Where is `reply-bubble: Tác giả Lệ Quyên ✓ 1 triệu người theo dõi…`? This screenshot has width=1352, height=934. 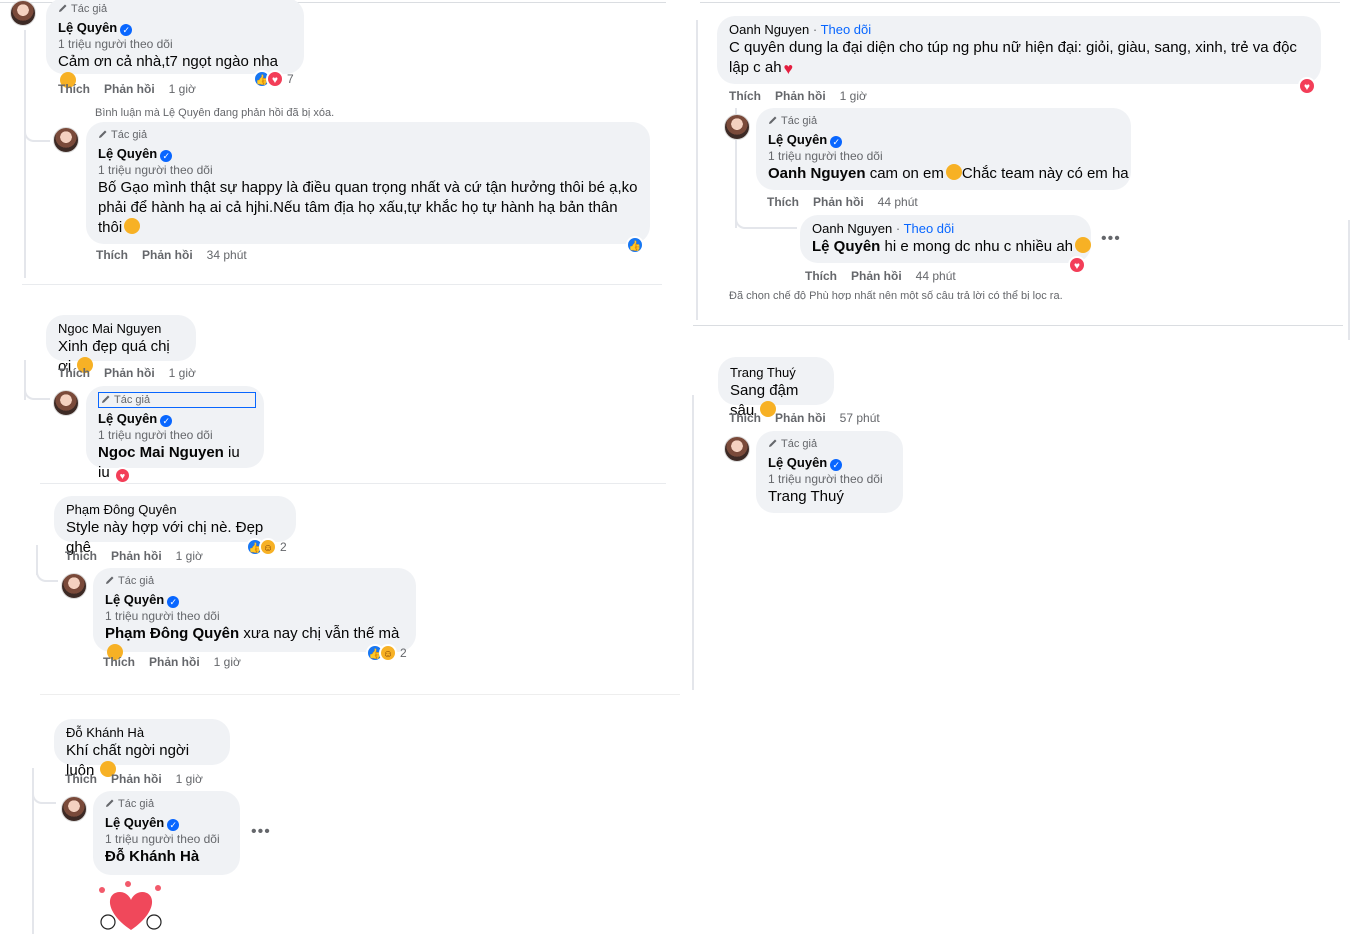
reply-bubble: Tác giả Lệ Quyên ✓ 1 triệu người theo dõi… is located at coordinates (254, 614).